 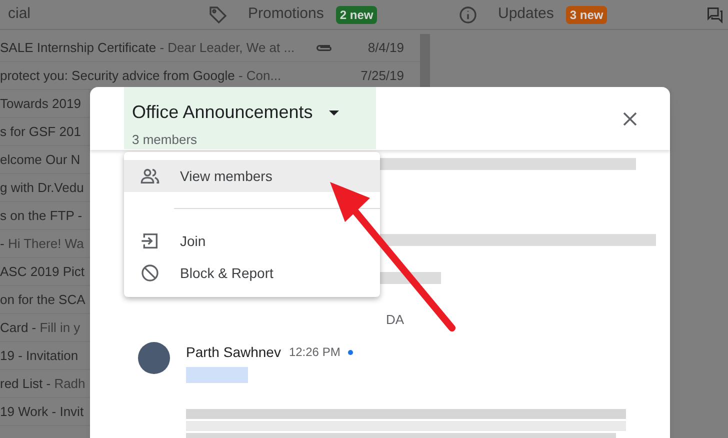 What do you see at coordinates (39, 355) in the screenshot?
I see `email-subject: 19 - Invitation` at bounding box center [39, 355].